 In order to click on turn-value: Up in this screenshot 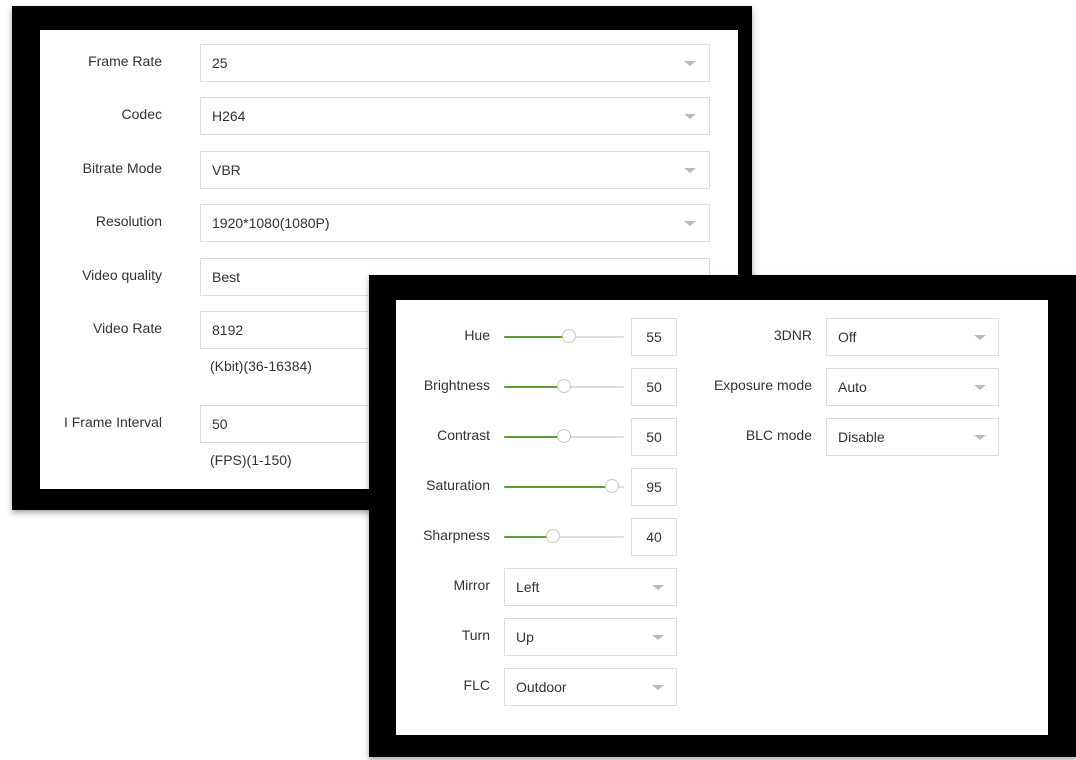, I will do `click(525, 637)`.